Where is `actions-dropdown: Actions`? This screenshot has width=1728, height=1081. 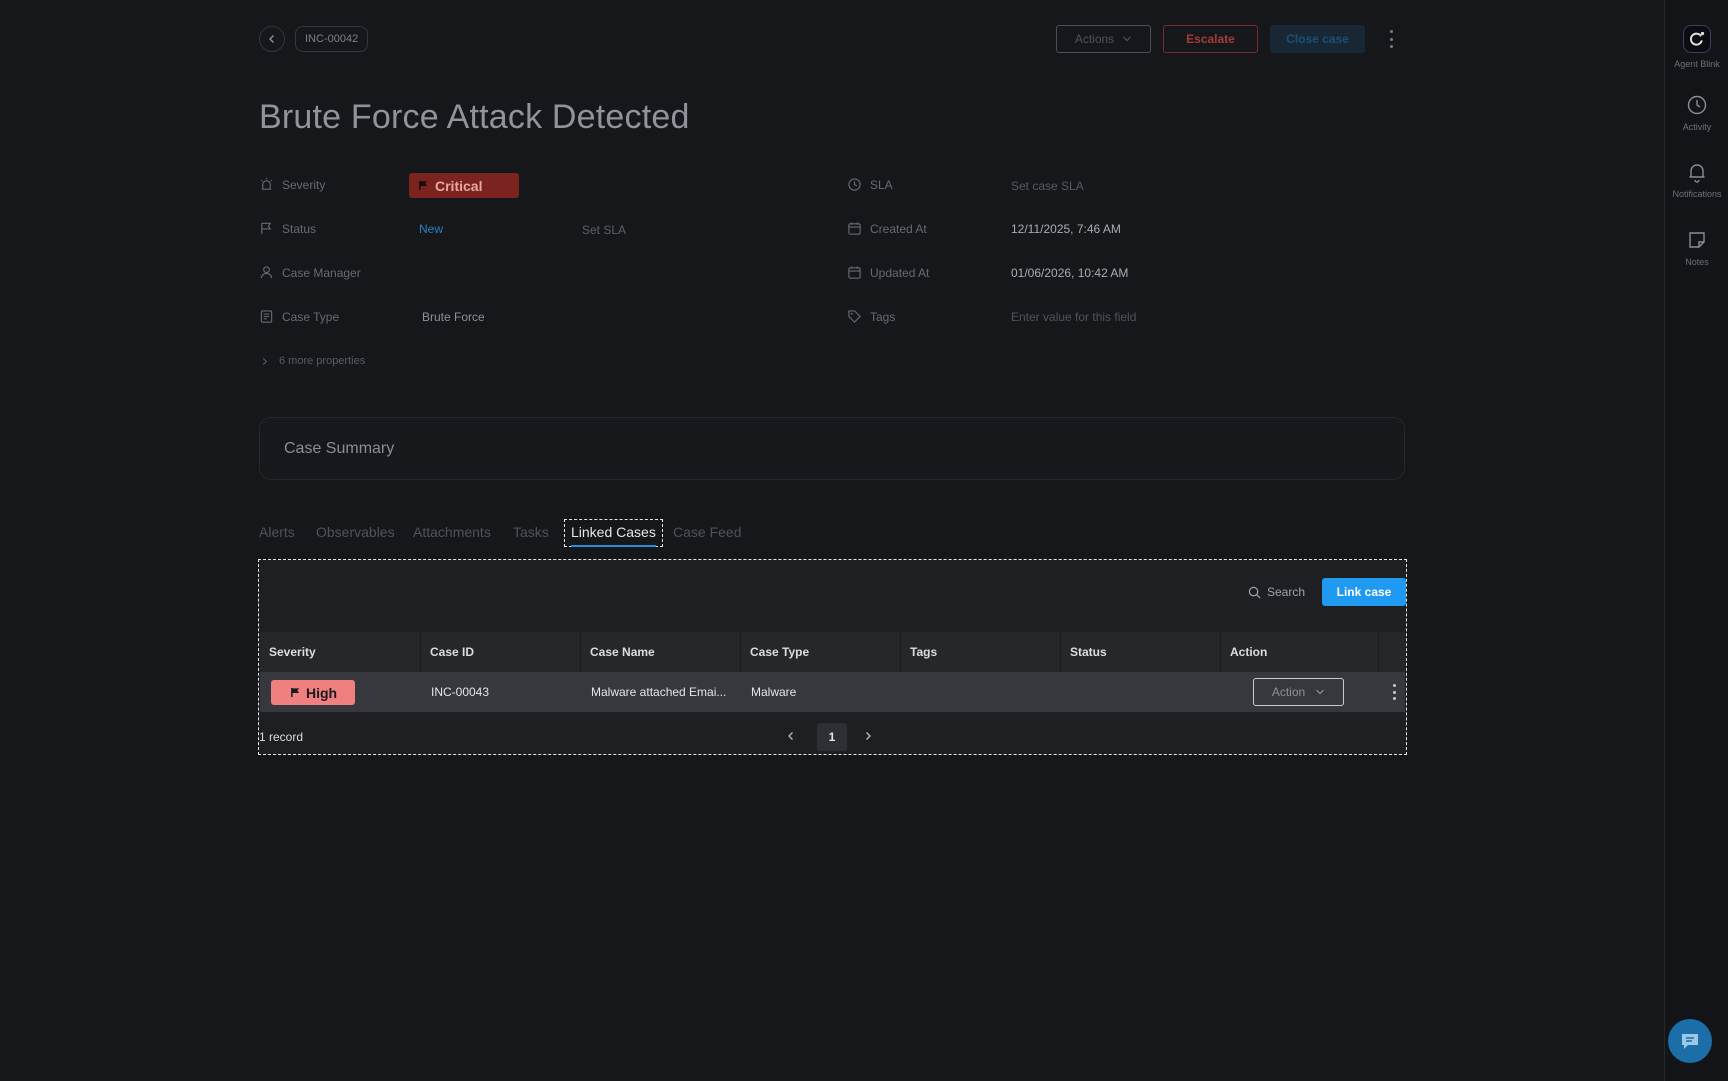 actions-dropdown: Actions is located at coordinates (1103, 39).